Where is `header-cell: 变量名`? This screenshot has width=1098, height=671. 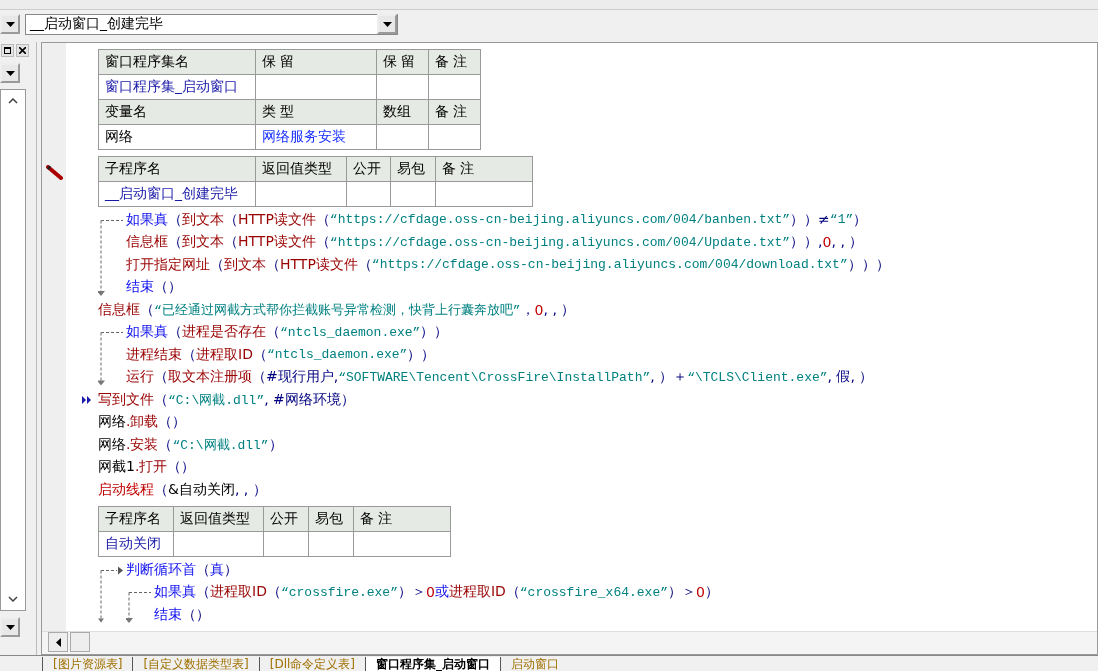 header-cell: 变量名 is located at coordinates (177, 112).